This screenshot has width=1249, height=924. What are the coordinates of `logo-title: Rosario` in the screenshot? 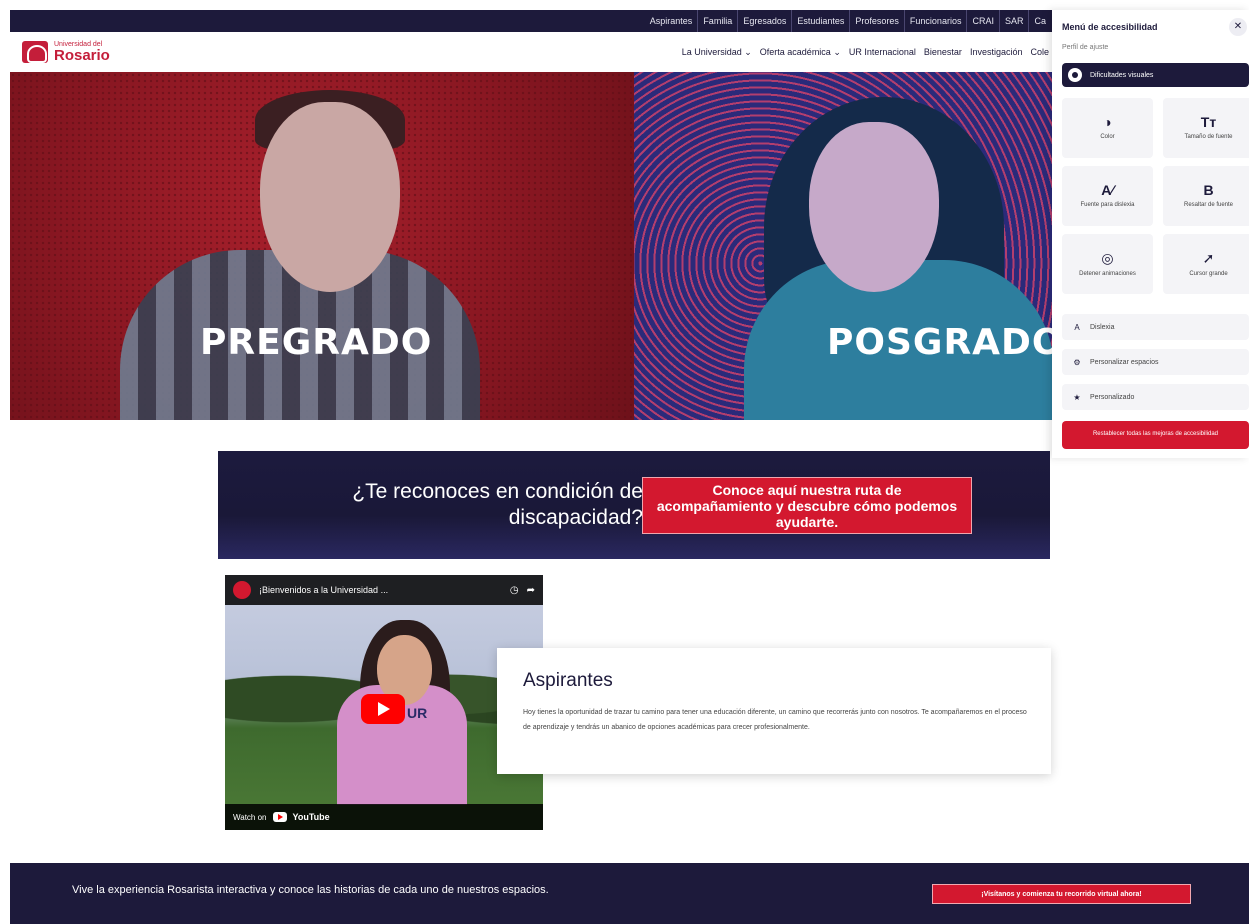 It's located at (82, 55).